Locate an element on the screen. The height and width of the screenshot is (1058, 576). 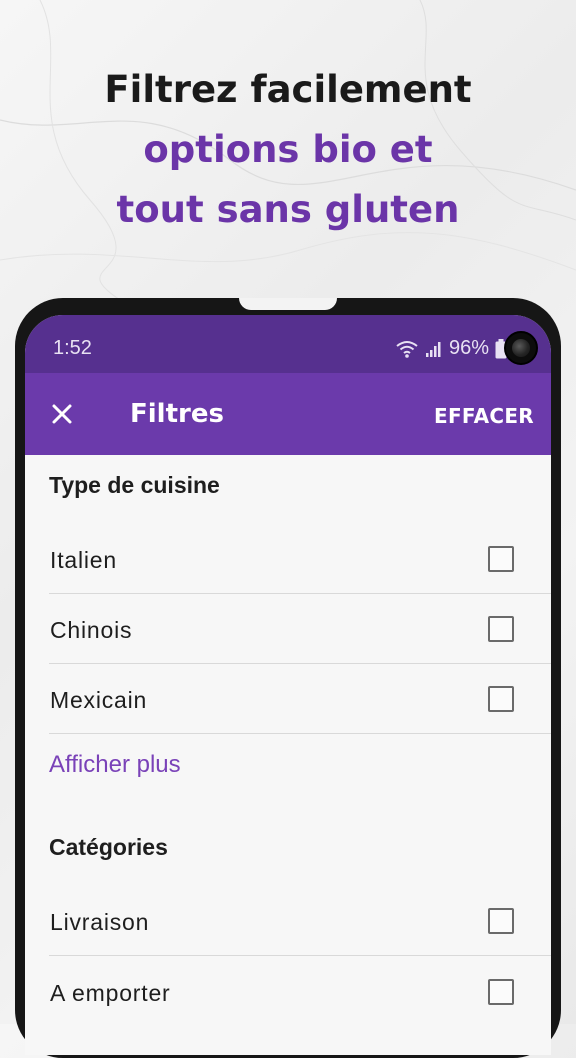
page-title: Filtres is located at coordinates (177, 414).